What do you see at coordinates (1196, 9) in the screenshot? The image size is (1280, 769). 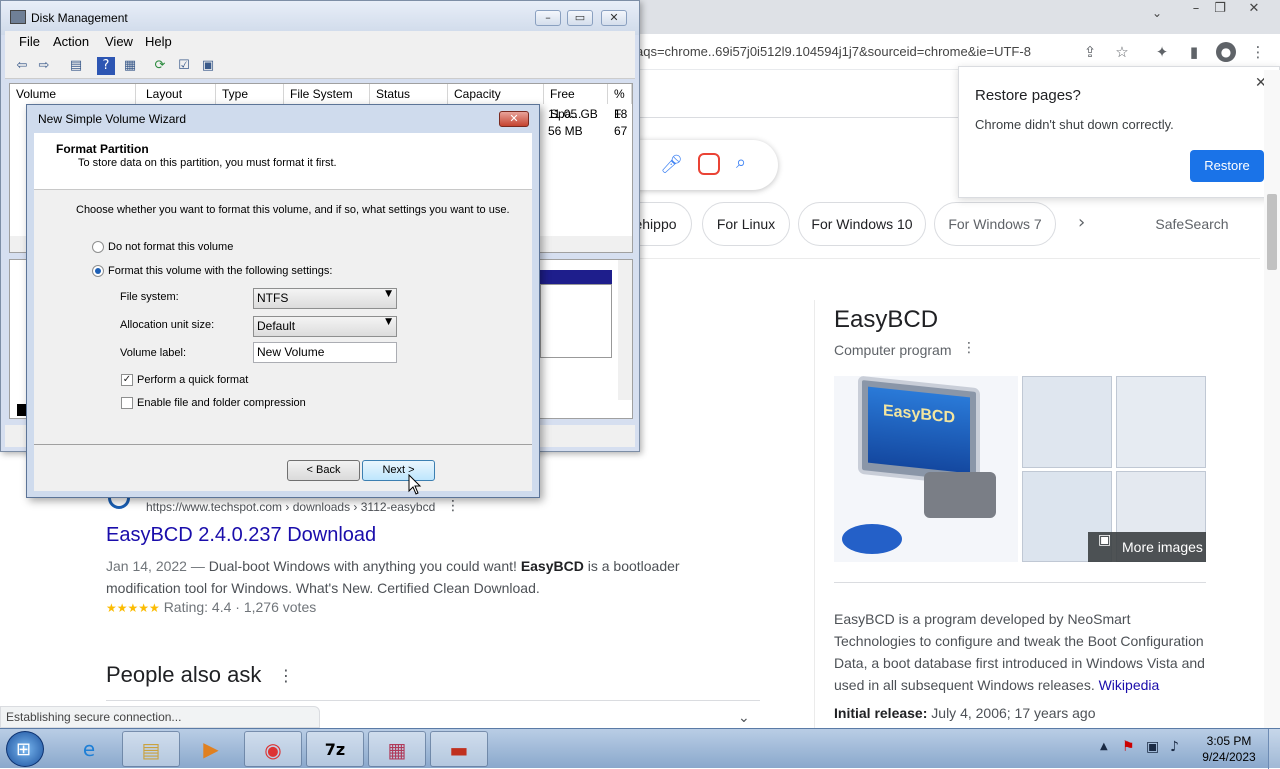 I see `minimize-icon: –` at bounding box center [1196, 9].